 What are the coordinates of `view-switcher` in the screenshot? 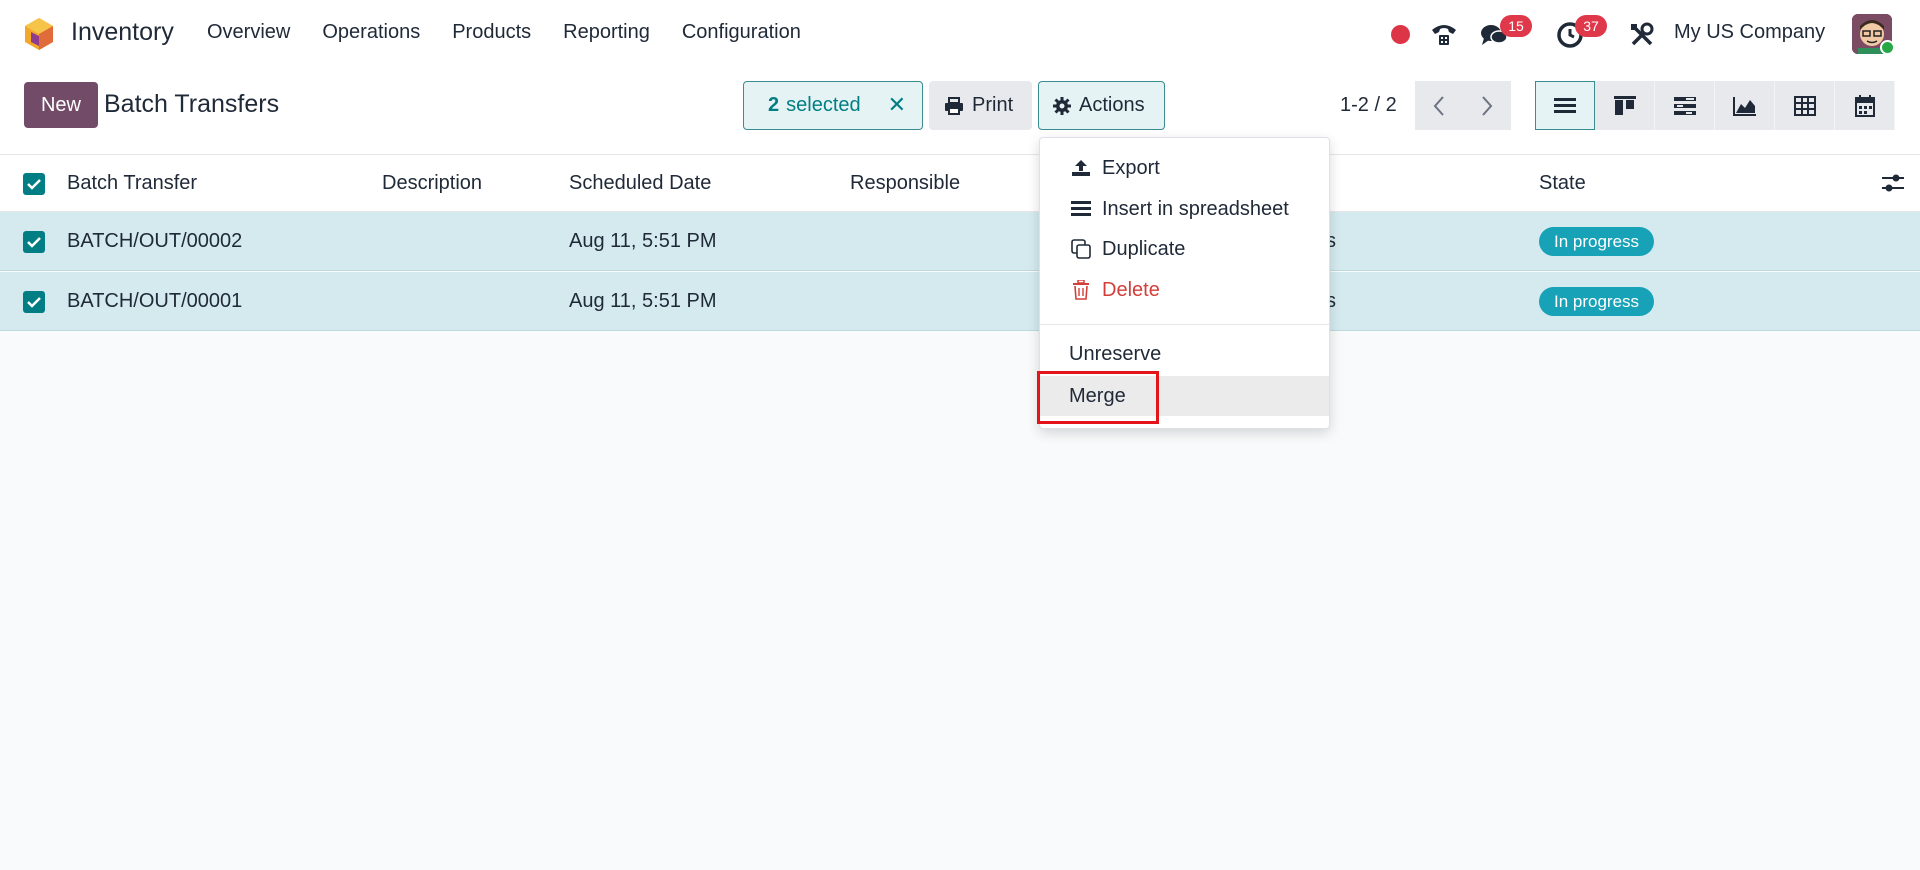 It's located at (1715, 105).